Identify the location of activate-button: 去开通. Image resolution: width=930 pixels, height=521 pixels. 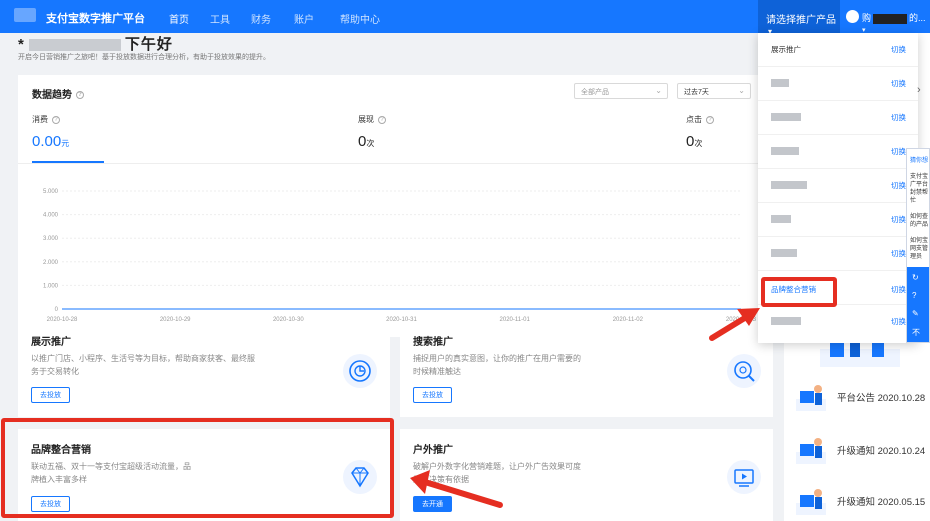
(432, 504).